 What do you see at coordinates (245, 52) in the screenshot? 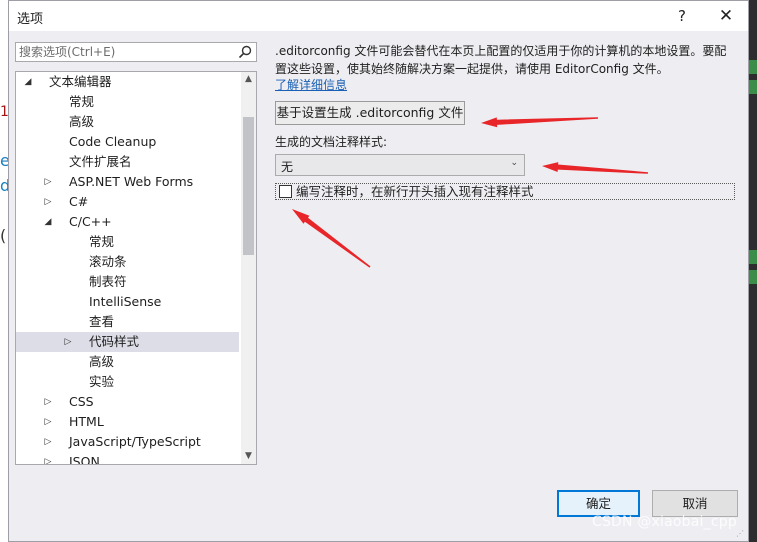
I see `search-icon` at bounding box center [245, 52].